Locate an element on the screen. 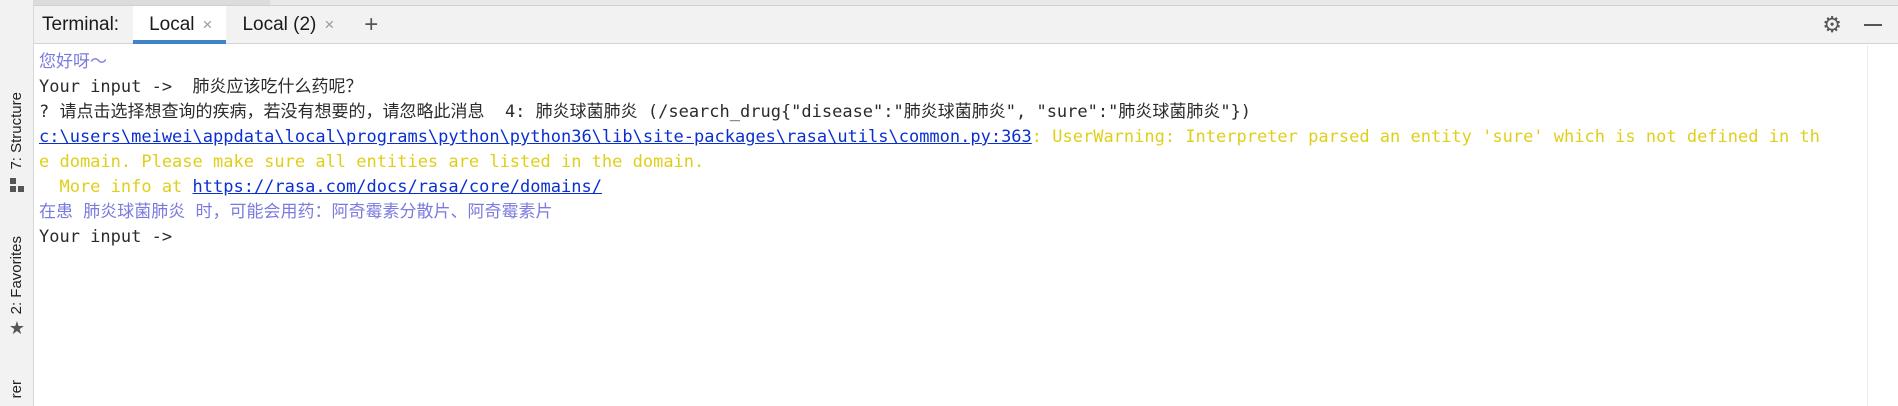 Image resolution: width=1898 pixels, height=406 pixels. terminal-scrollbar is located at coordinates (1882, 225).